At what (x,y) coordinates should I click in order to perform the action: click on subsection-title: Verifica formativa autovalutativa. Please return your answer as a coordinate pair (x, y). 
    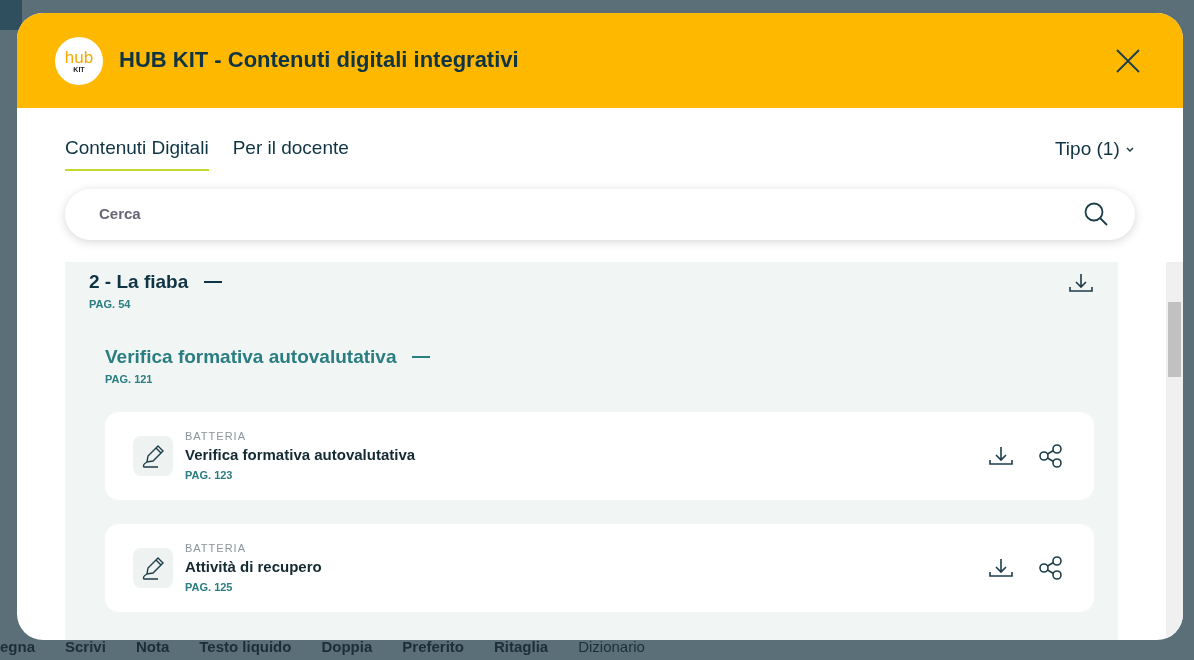
    Looking at the image, I should click on (251, 356).